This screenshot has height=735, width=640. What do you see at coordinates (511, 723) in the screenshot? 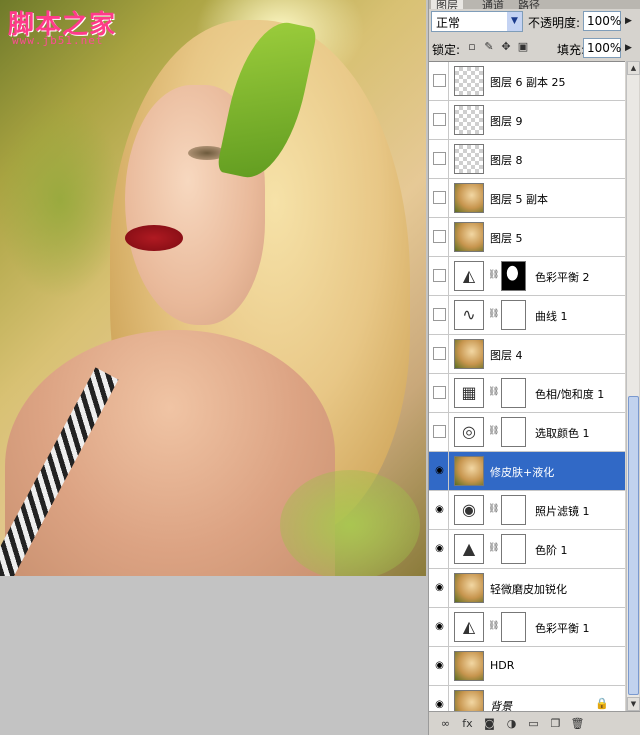
I see `adjustment-layer-icon: ◑` at bounding box center [511, 723].